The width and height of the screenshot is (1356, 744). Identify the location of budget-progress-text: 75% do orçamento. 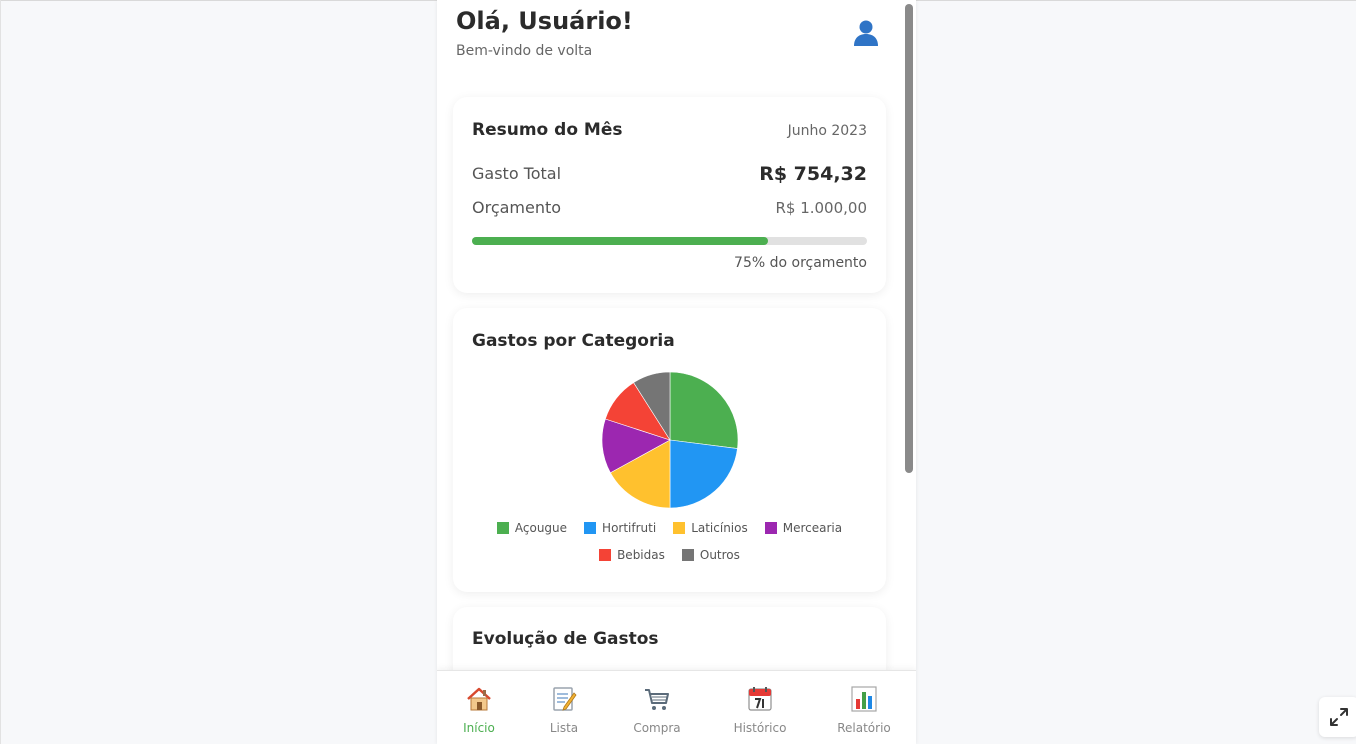
(800, 263).